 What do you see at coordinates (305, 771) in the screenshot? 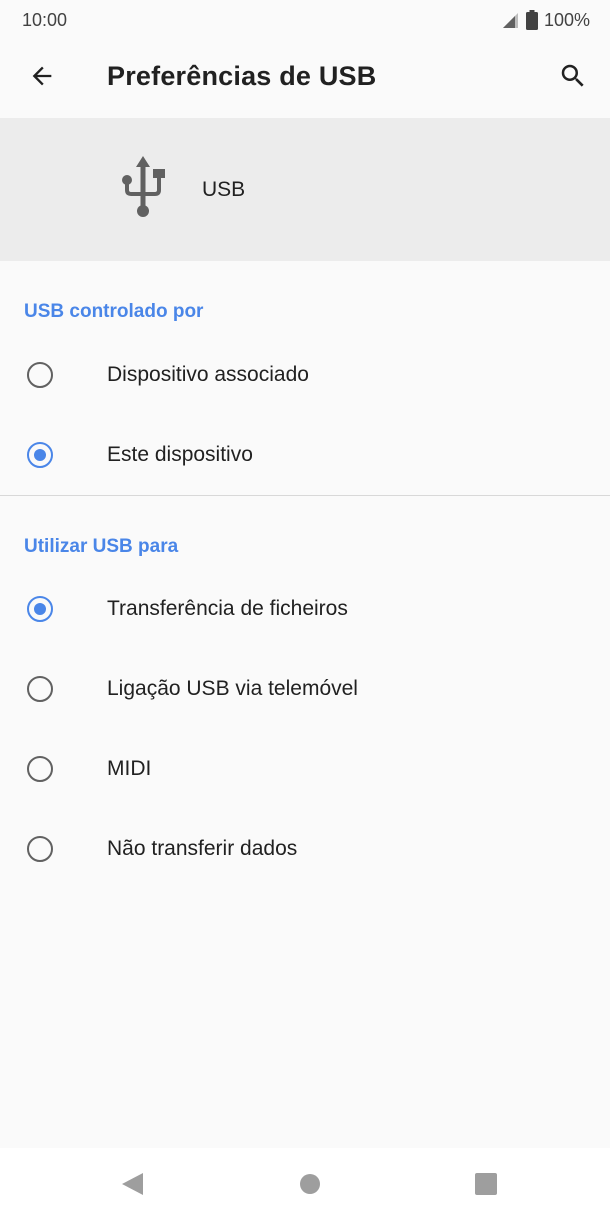
I see `option-midi: MIDI` at bounding box center [305, 771].